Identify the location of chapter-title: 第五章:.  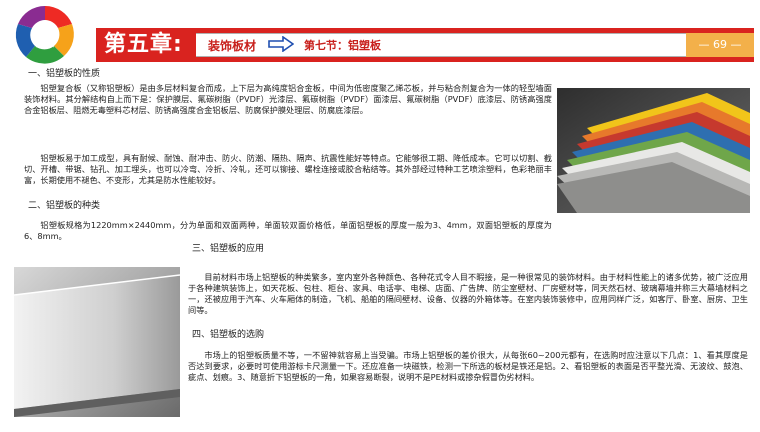
(143, 44).